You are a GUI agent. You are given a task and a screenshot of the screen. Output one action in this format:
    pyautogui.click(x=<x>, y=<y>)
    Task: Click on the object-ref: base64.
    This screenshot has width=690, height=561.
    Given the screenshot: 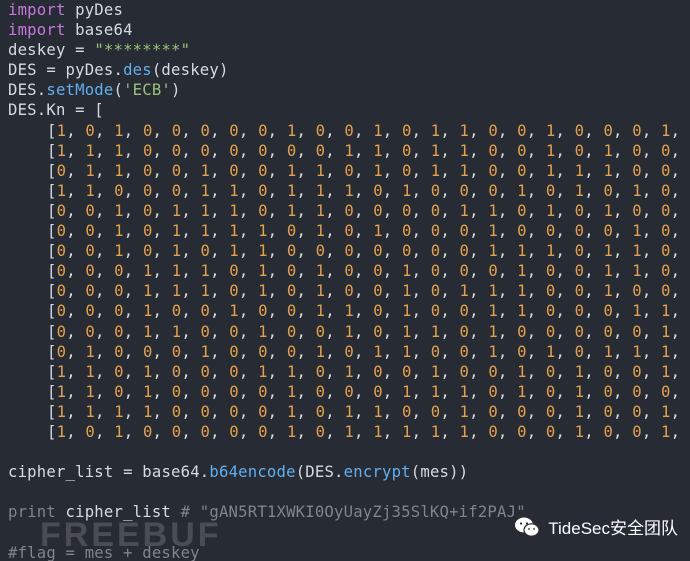 What is the action you would take?
    pyautogui.click(x=176, y=472)
    